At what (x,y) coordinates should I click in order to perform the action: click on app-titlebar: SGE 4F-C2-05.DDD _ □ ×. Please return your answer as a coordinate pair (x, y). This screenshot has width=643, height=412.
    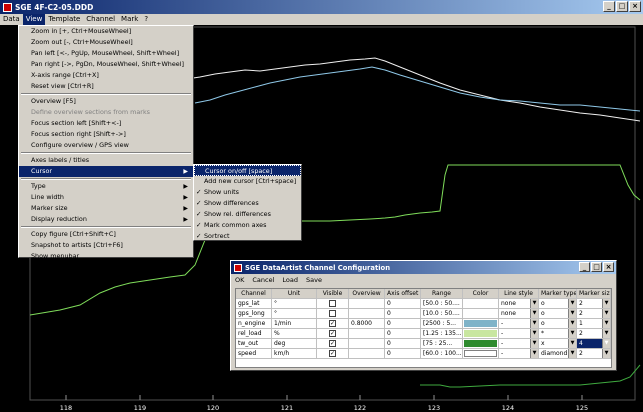
    Looking at the image, I should click on (321, 7).